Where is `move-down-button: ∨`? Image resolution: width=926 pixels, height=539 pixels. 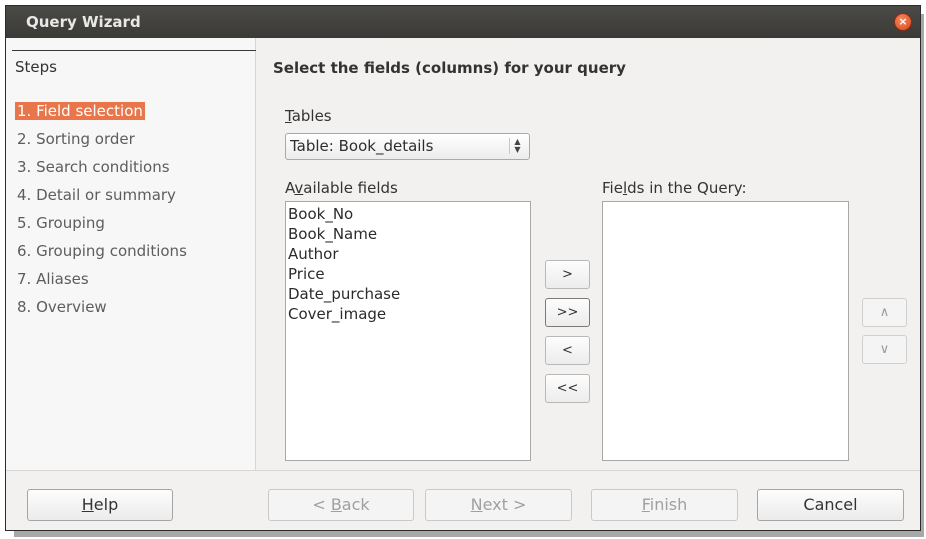 move-down-button: ∨ is located at coordinates (884, 349).